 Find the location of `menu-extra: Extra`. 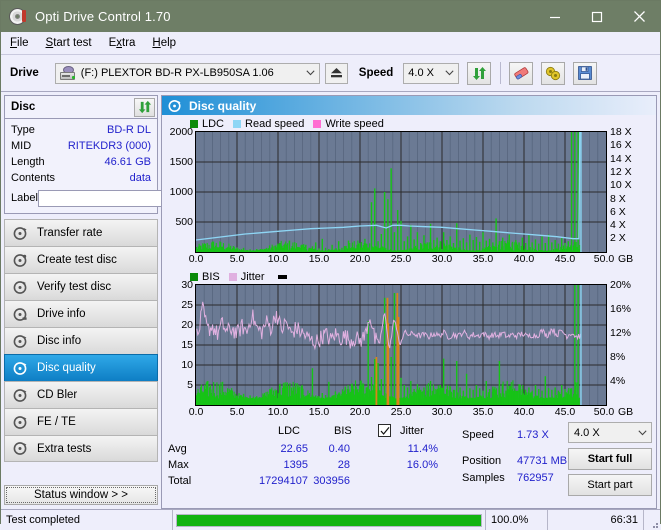

menu-extra: Extra is located at coordinates (122, 43).